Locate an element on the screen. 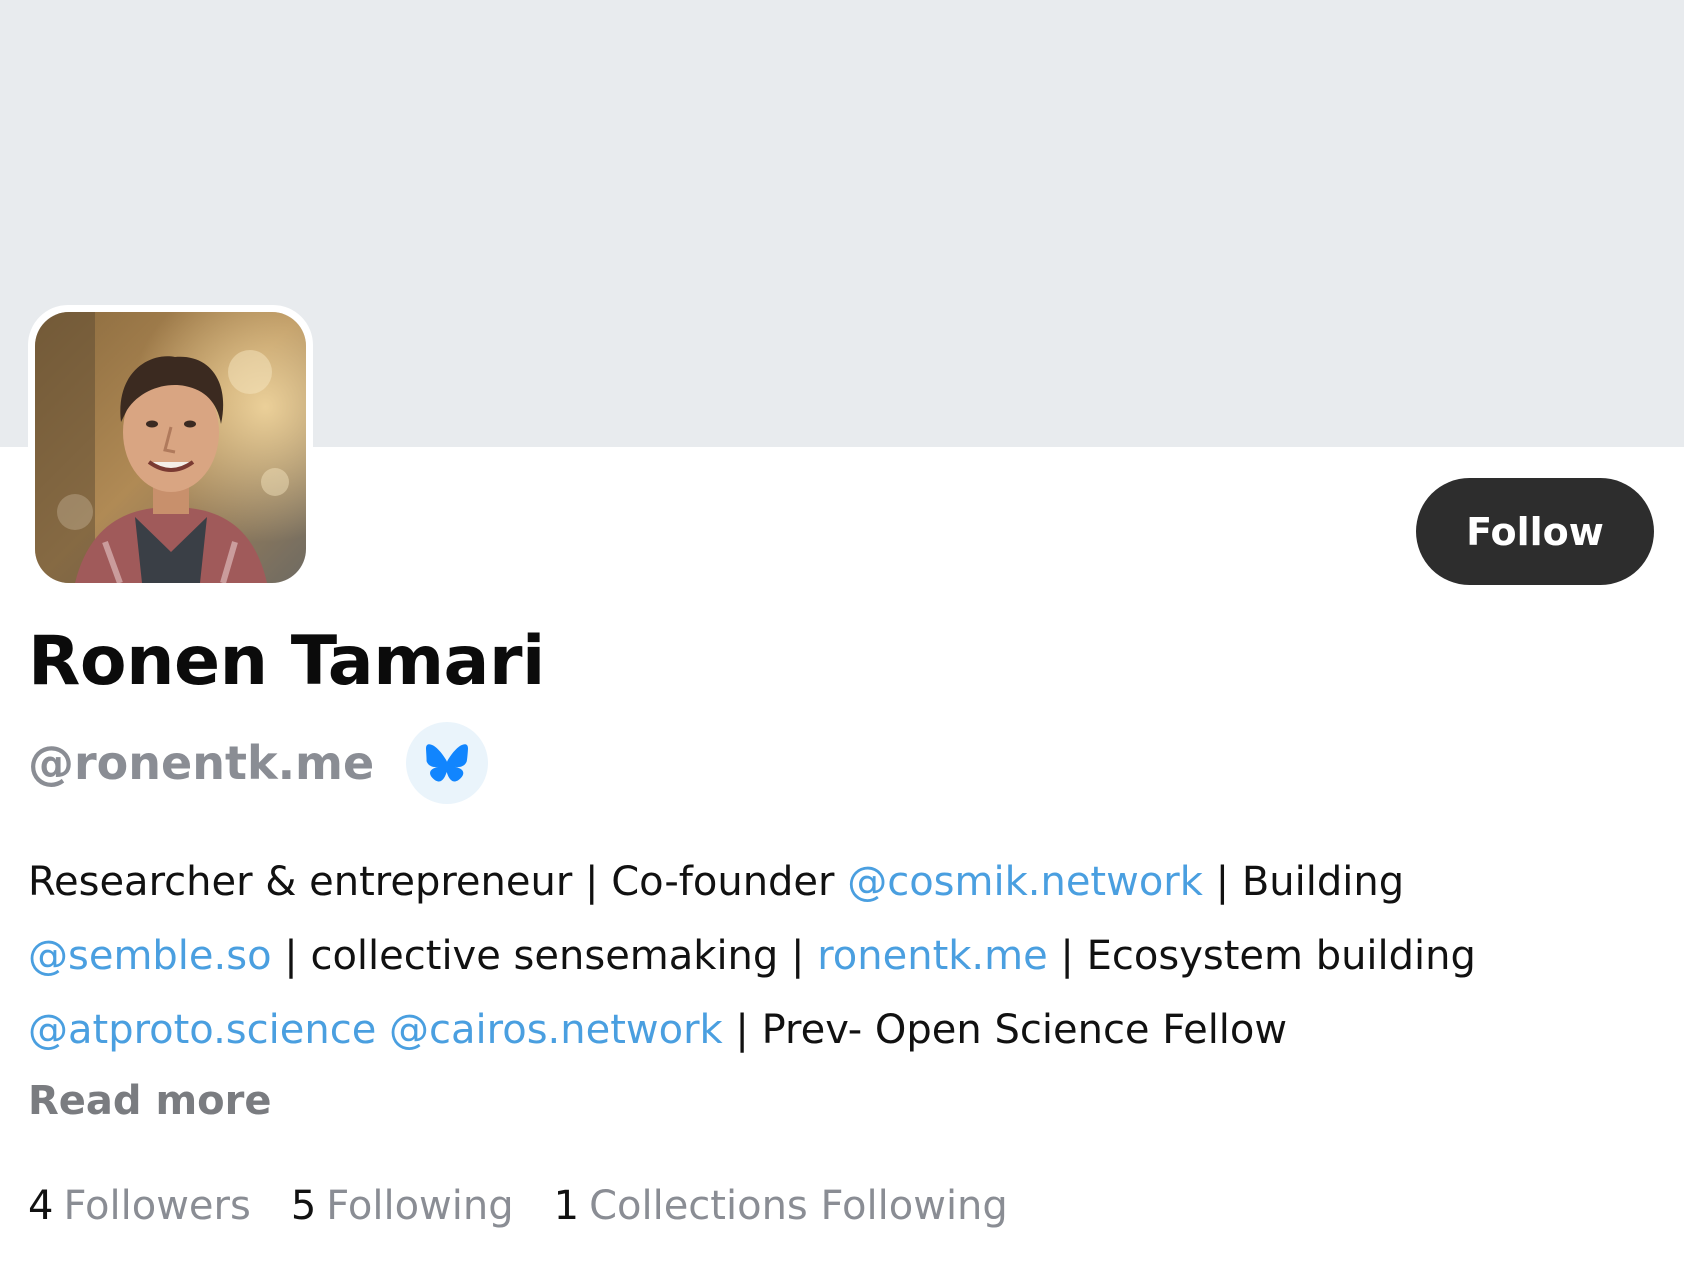 The width and height of the screenshot is (1684, 1286). bio-text: | Ecosystem building is located at coordinates (1261, 956).